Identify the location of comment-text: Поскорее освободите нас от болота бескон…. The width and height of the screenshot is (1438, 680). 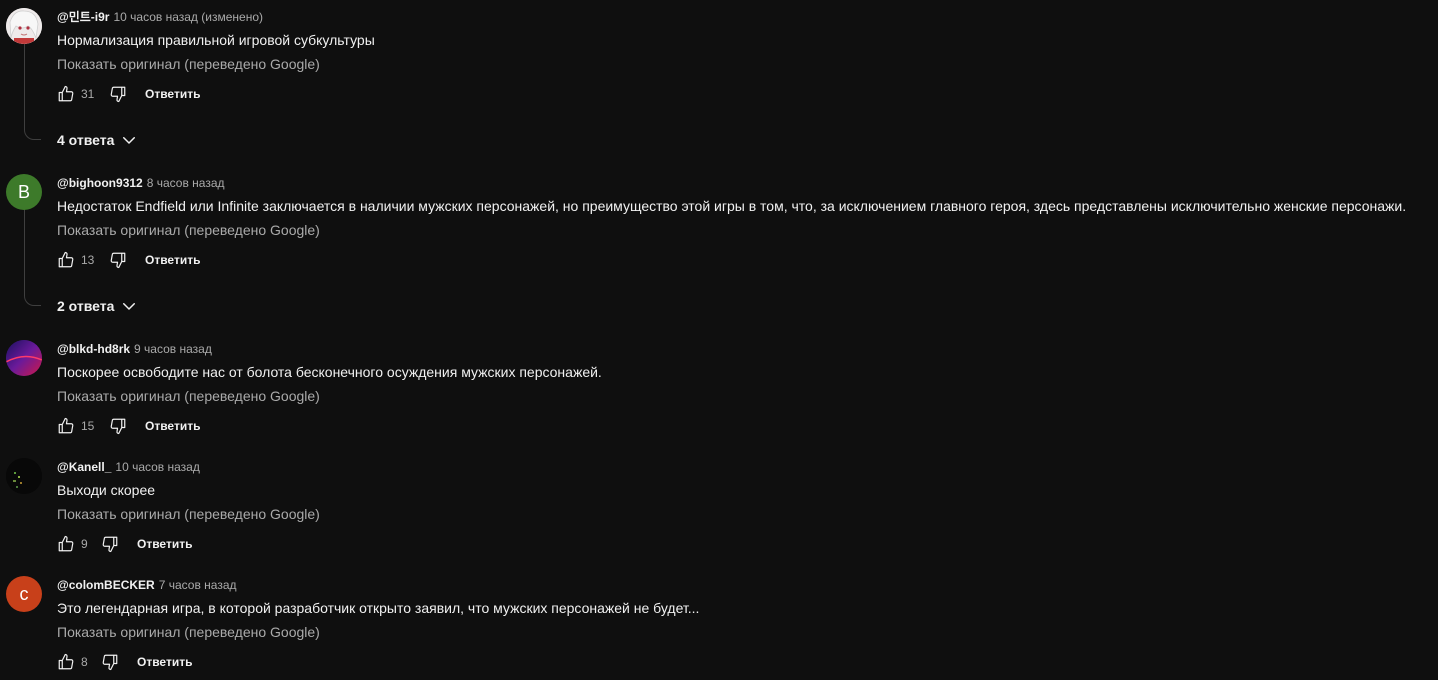
(329, 372).